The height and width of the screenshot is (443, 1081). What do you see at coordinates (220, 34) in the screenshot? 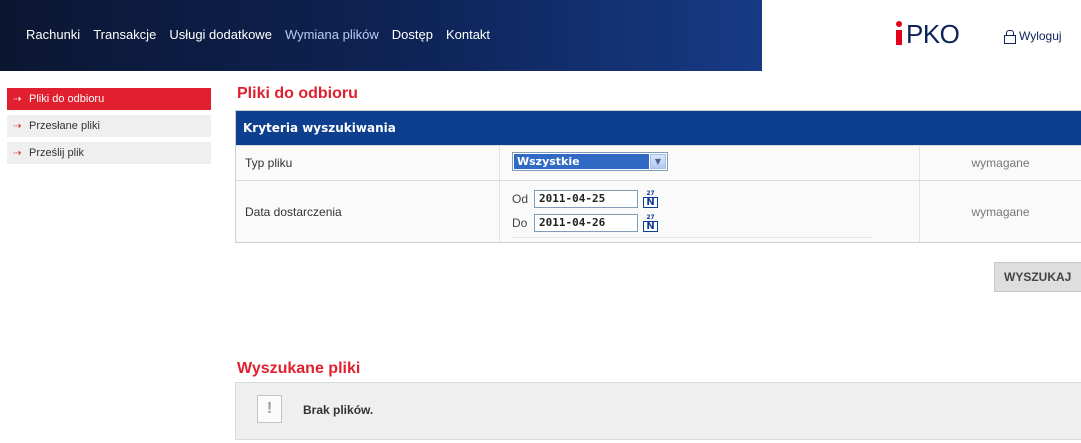
I see `nav-item-uslugi-dodatkowe: Usługi dodatkowe` at bounding box center [220, 34].